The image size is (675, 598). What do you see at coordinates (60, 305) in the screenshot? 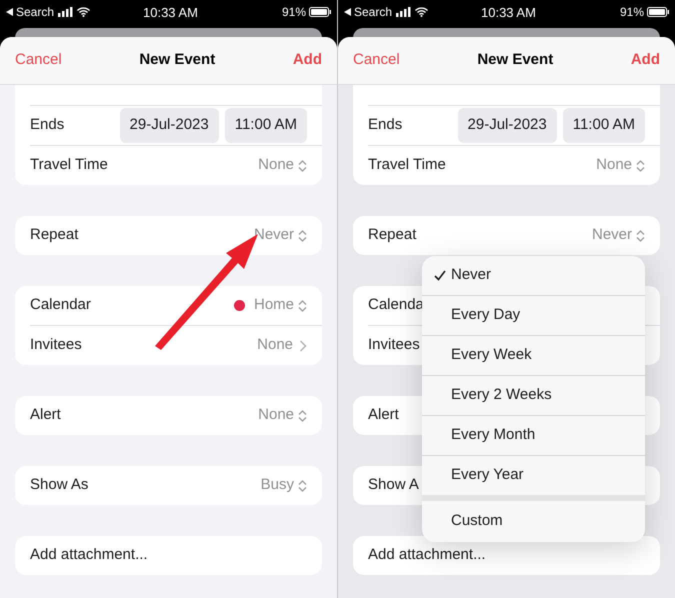
I see `row-label: Calendar` at bounding box center [60, 305].